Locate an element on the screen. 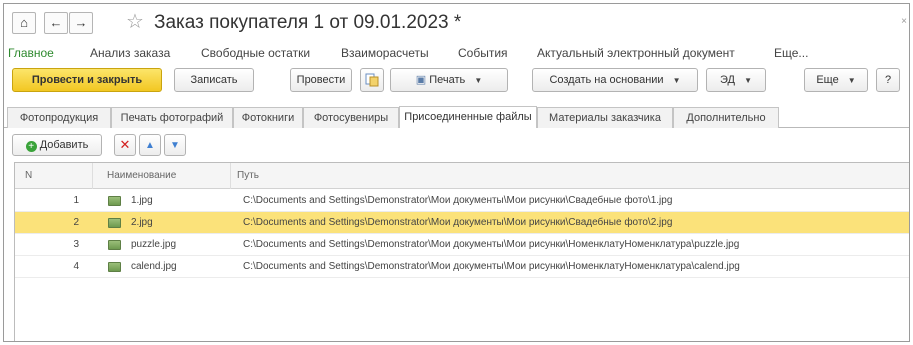 Image resolution: width=913 pixels, height=345 pixels. page-title: Заказ покупателя 1 от 09.01.2023 * is located at coordinates (308, 22).